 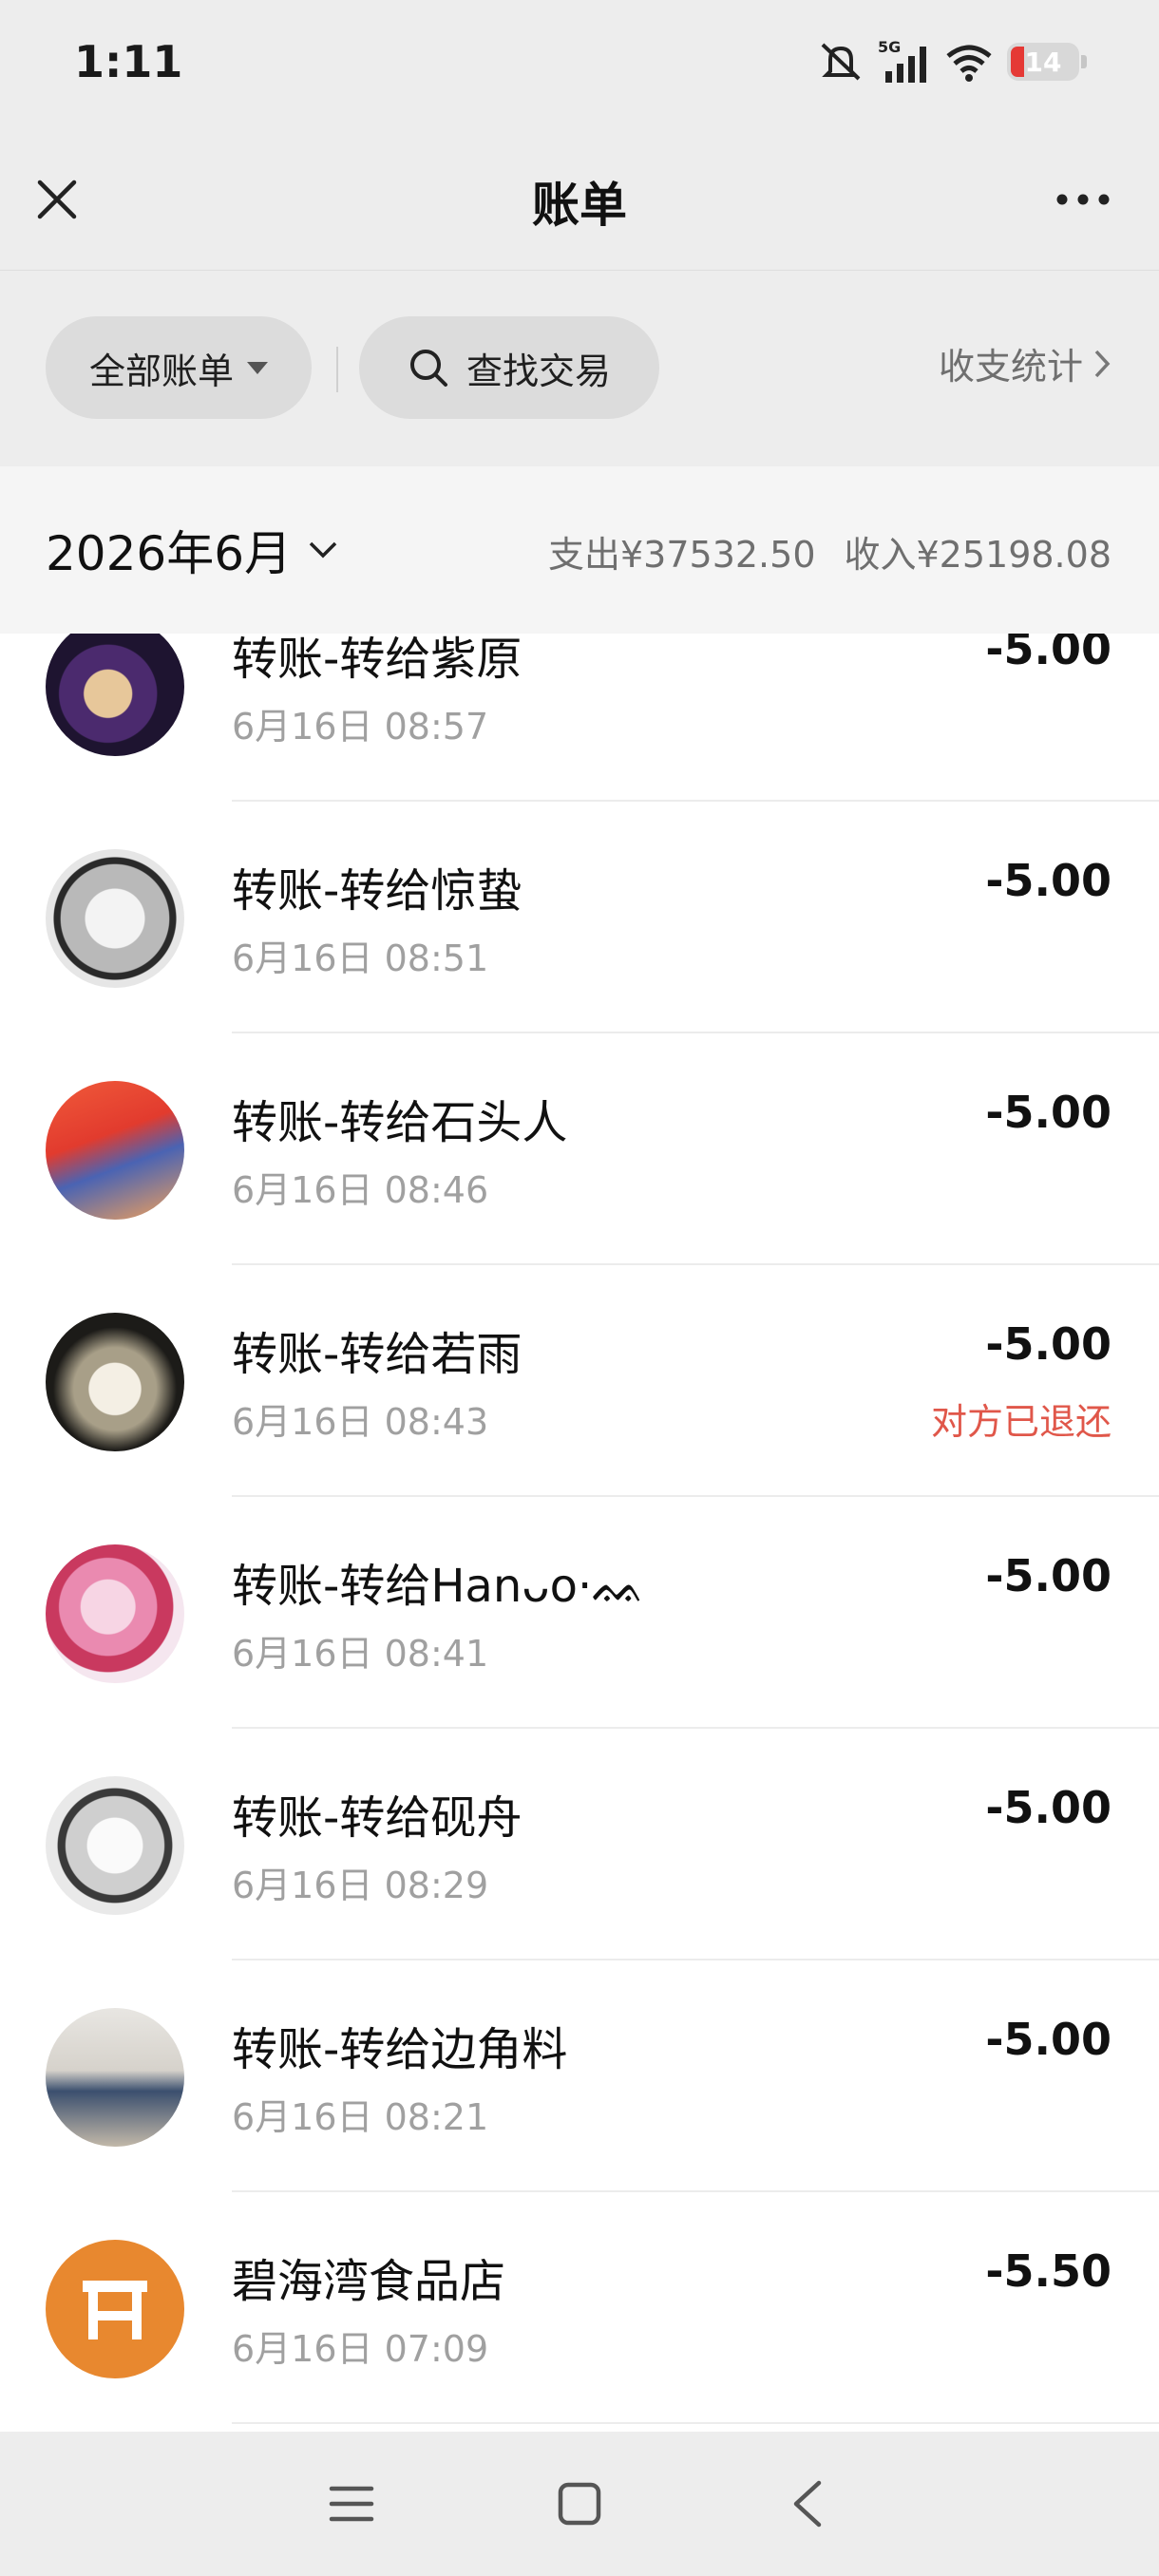 What do you see at coordinates (400, 2049) in the screenshot?
I see `transaction-name: 转账-转给边角料` at bounding box center [400, 2049].